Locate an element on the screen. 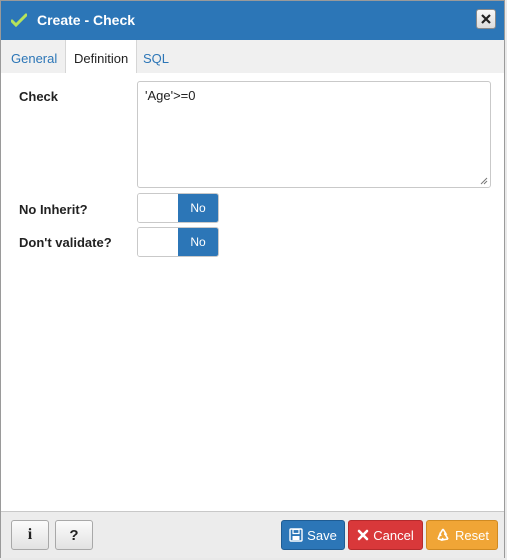 The width and height of the screenshot is (507, 560). help-icon: ? is located at coordinates (74, 535).